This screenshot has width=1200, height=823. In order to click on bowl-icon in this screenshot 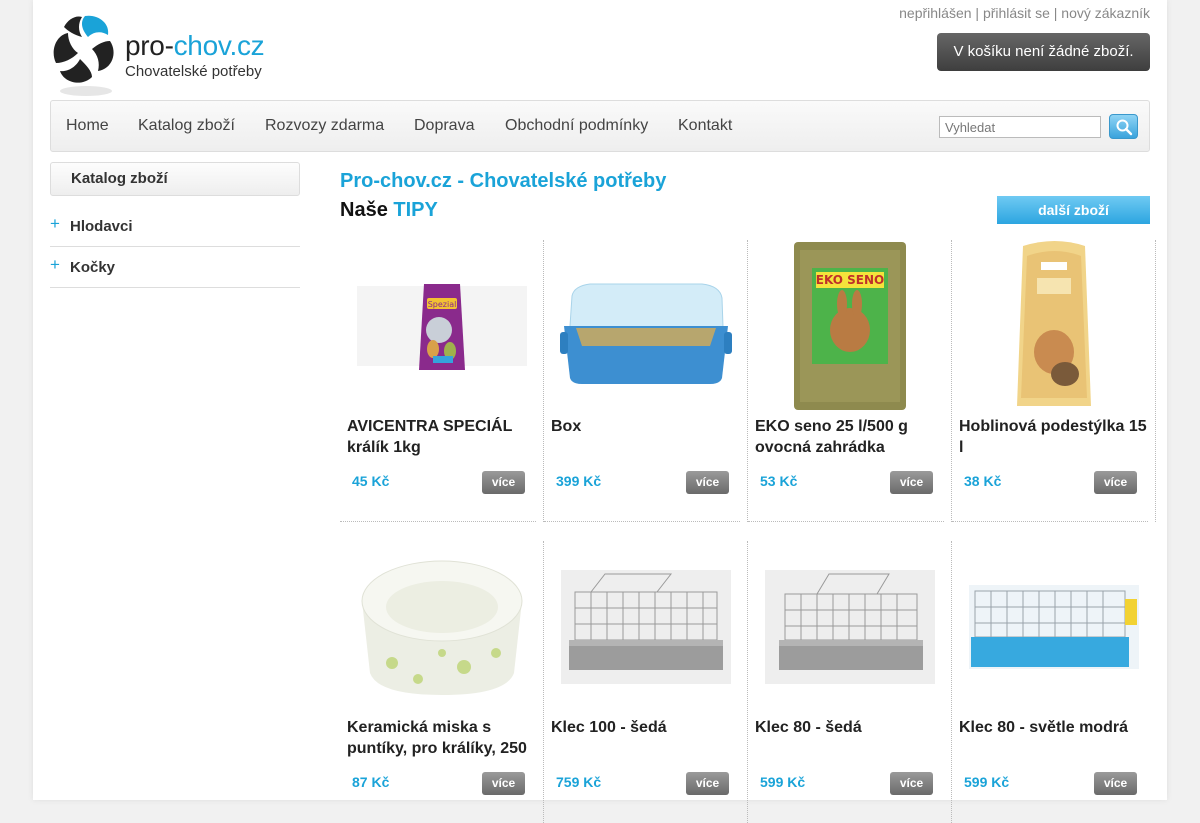, I will do `click(442, 627)`.